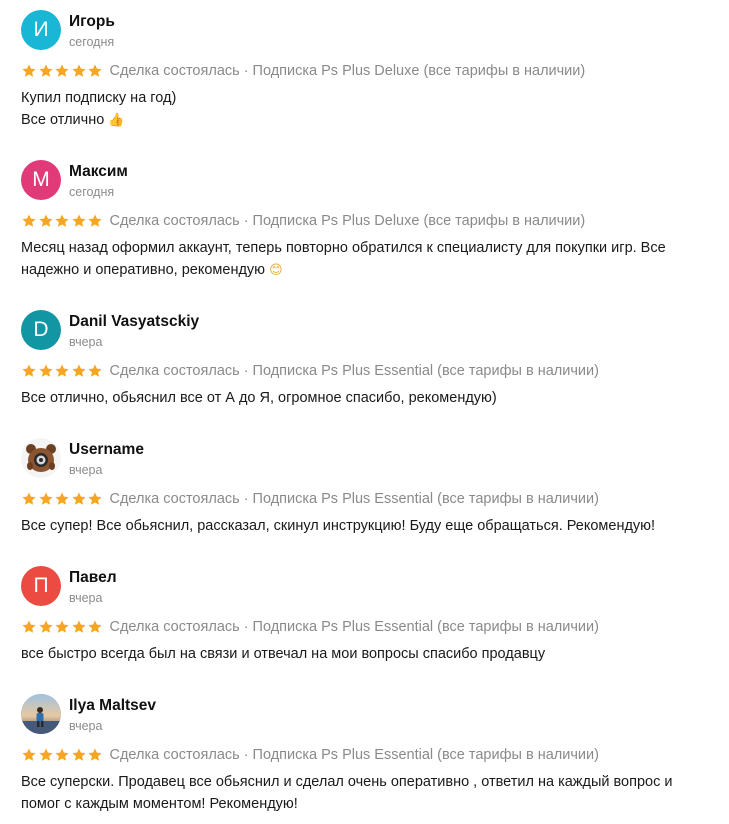  Describe the element at coordinates (134, 322) in the screenshot. I see `reviewer-name: Danil Vasyatsckiy` at that location.